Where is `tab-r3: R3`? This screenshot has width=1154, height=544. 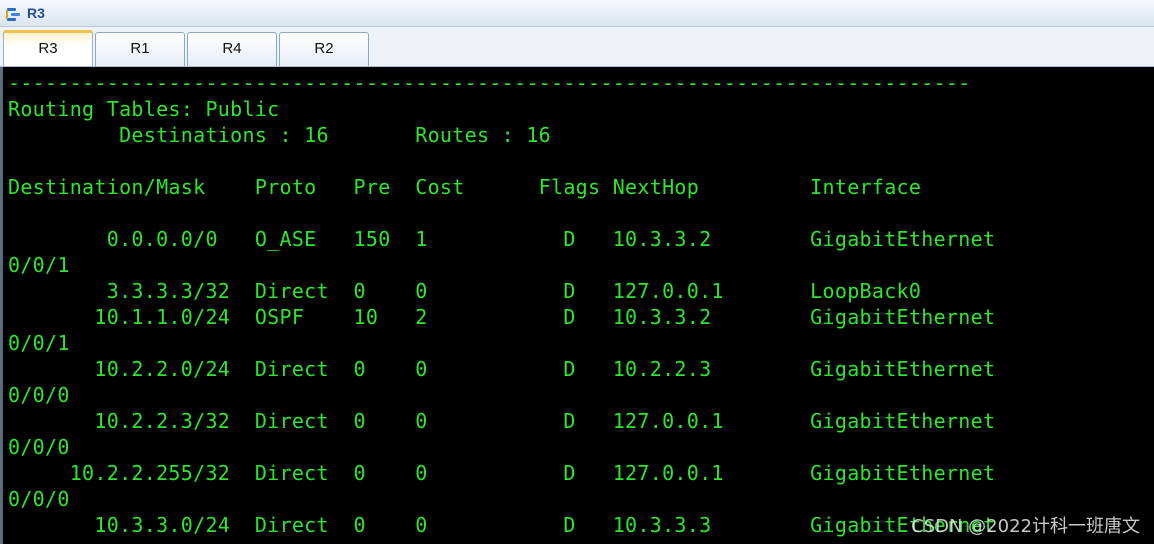 tab-r3: R3 is located at coordinates (48, 48).